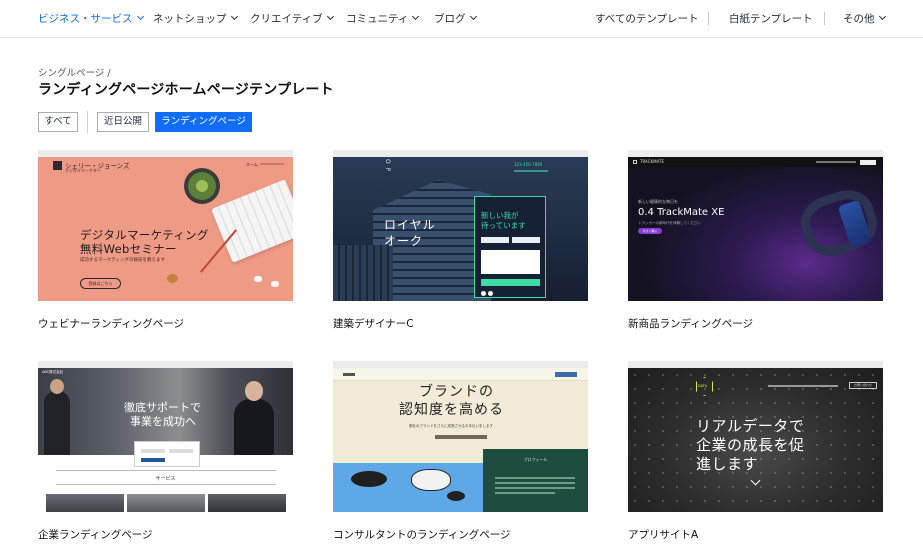 This screenshot has height=555, width=923. I want to click on nav-more: その他, so click(864, 18).